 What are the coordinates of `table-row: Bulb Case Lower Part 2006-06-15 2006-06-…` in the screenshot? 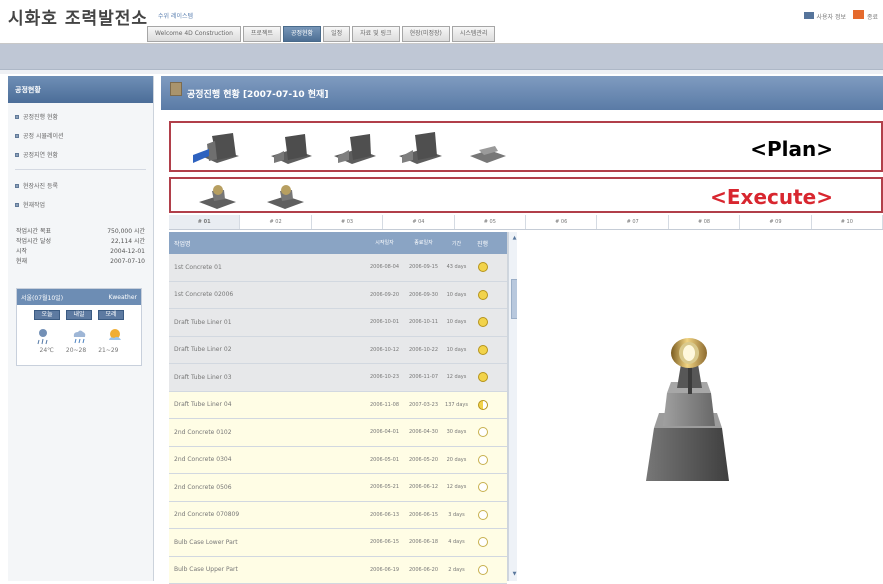 It's located at (338, 543).